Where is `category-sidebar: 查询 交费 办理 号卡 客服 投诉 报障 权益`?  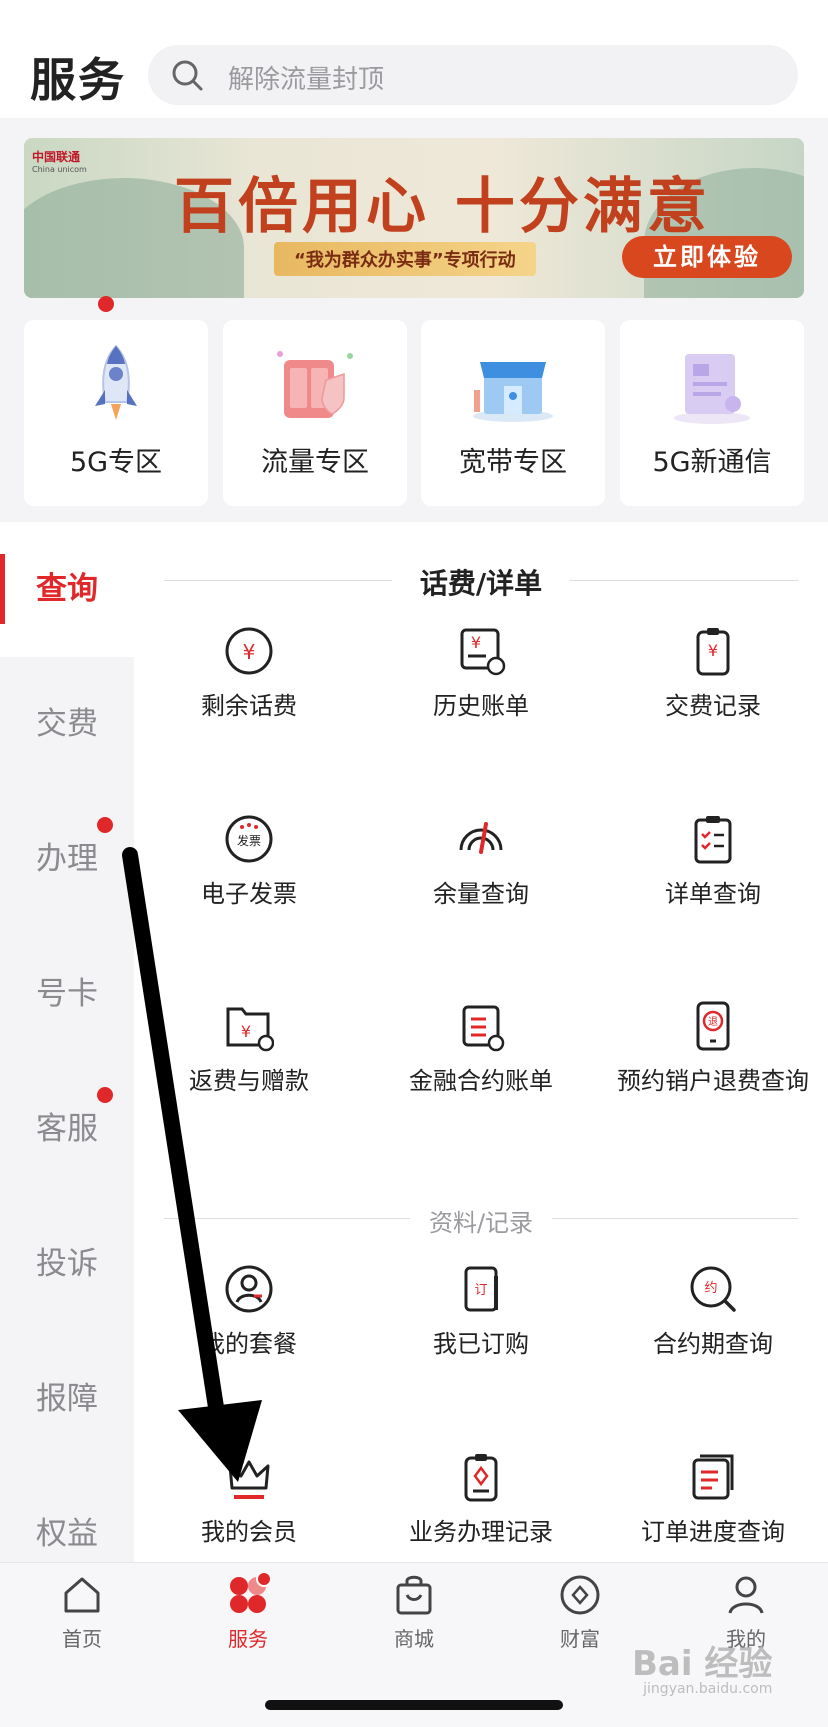 category-sidebar: 查询 交费 办理 号卡 客服 投诉 报障 权益 is located at coordinates (67, 929).